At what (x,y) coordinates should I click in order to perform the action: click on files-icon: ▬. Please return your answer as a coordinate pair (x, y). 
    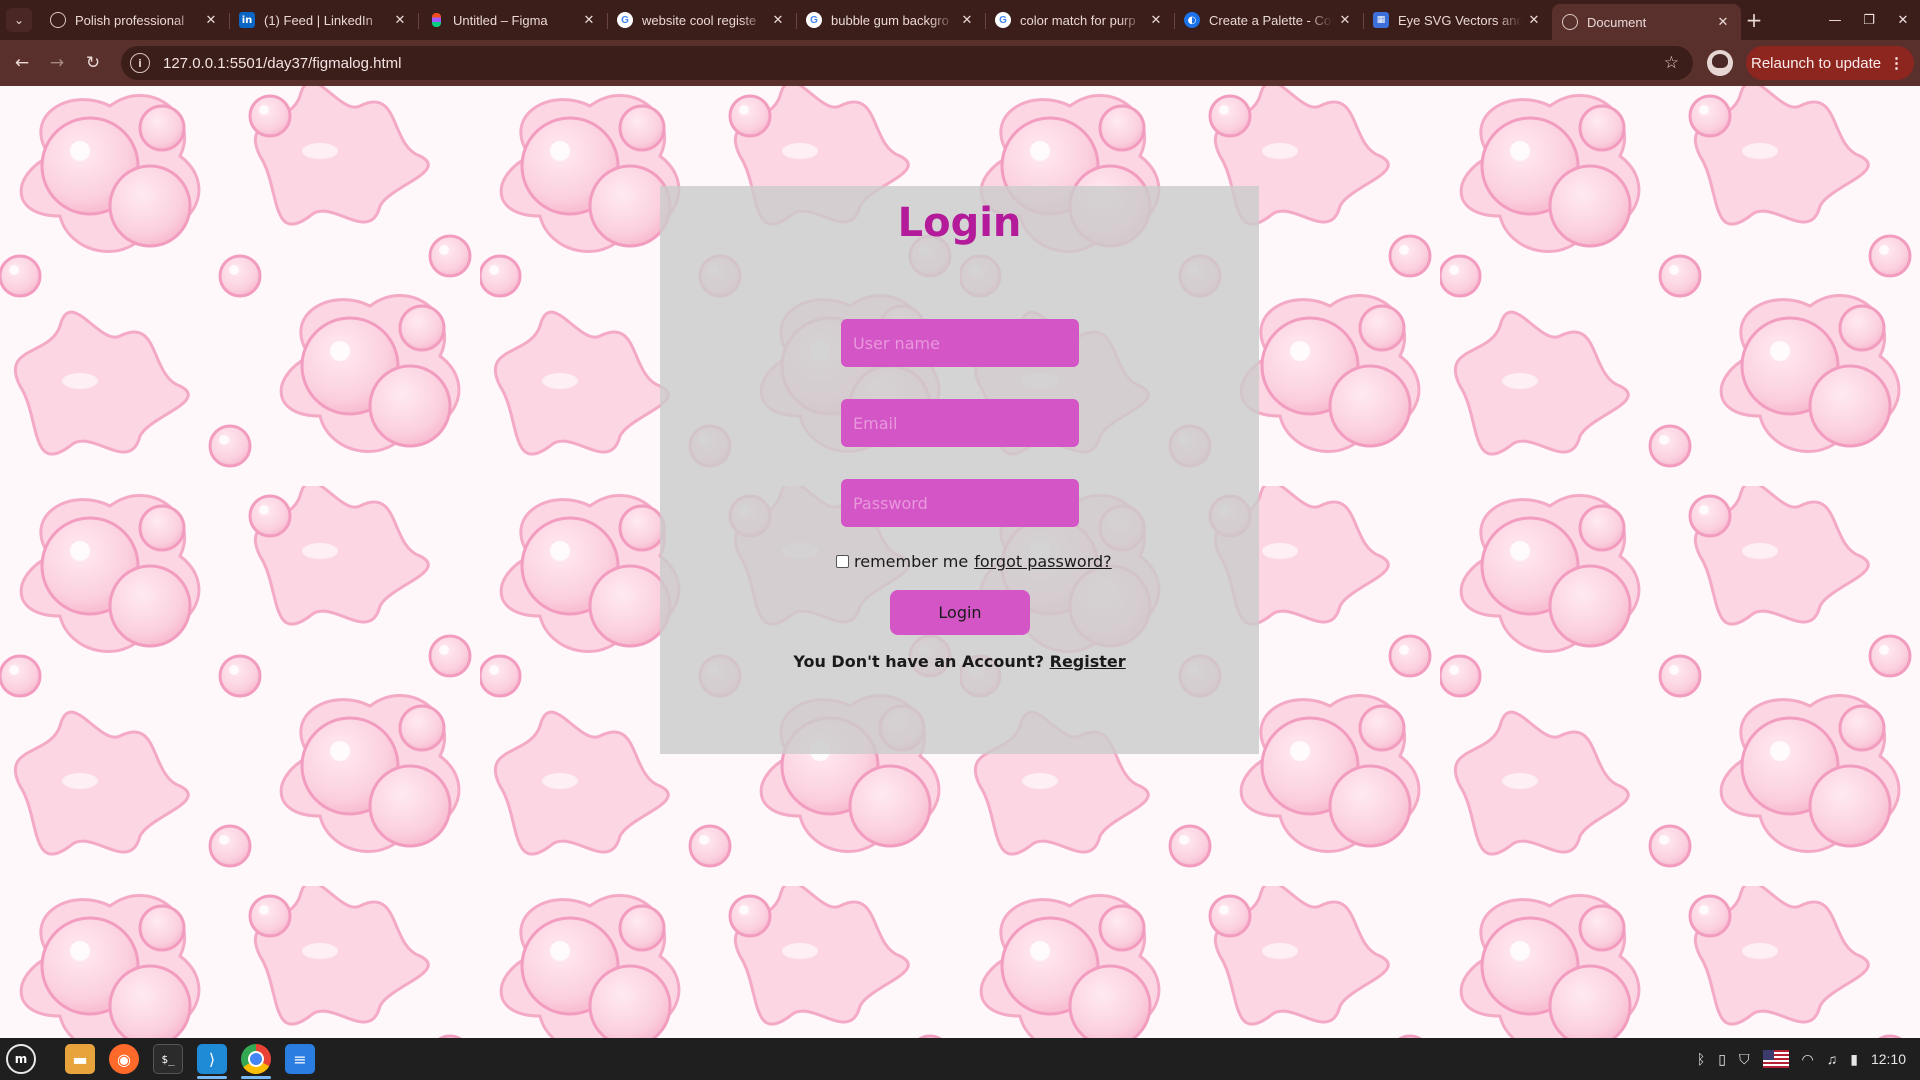
    Looking at the image, I should click on (80, 1059).